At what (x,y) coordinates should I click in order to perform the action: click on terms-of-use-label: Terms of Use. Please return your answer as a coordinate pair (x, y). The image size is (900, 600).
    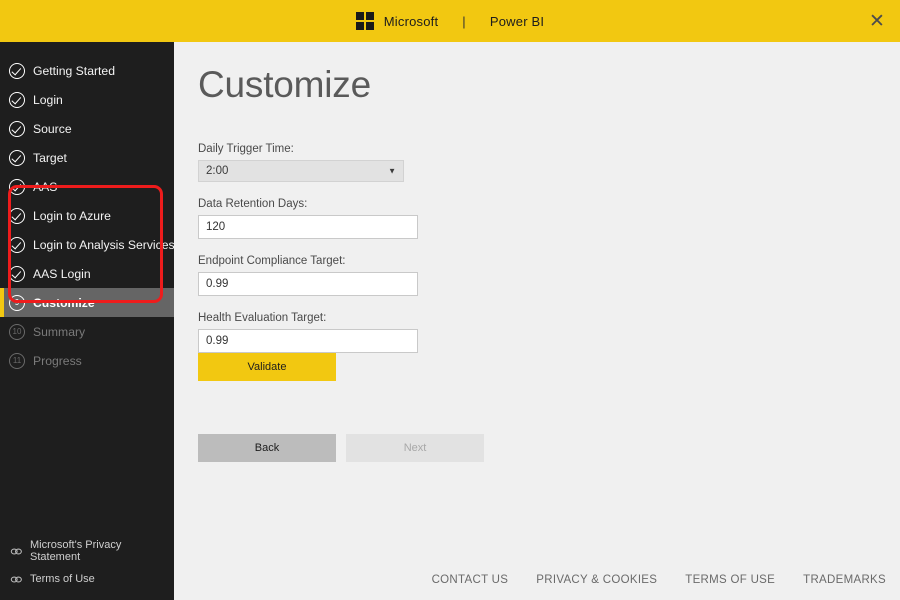
    Looking at the image, I should click on (62, 579).